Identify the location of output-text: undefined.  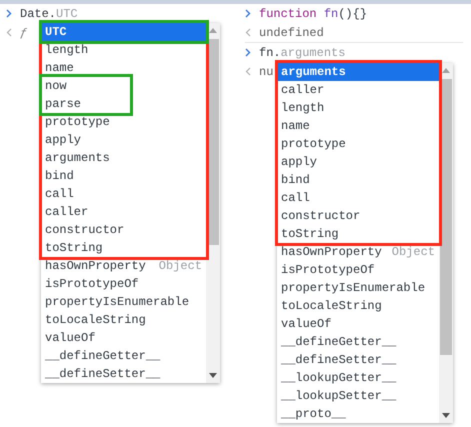
(291, 33).